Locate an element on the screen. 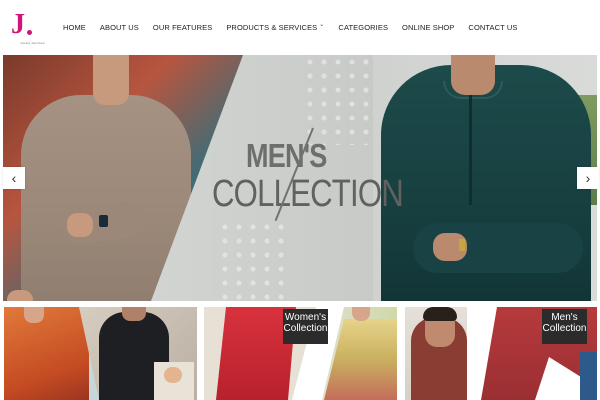 The width and height of the screenshot is (600, 400). chevron-down-icon: ⌄ is located at coordinates (322, 24).